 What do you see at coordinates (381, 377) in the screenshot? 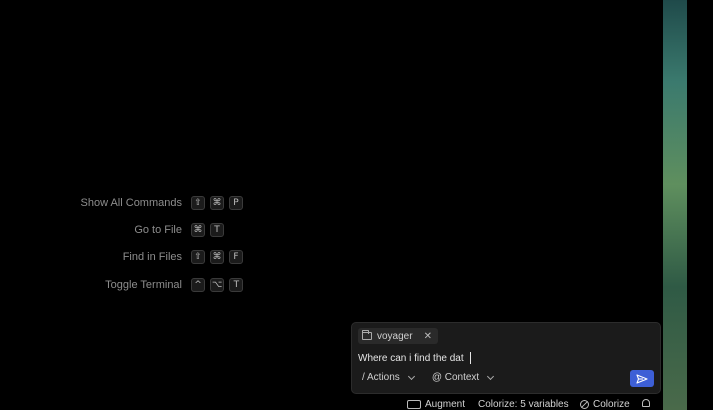
I see `actions-label: / Actions` at bounding box center [381, 377].